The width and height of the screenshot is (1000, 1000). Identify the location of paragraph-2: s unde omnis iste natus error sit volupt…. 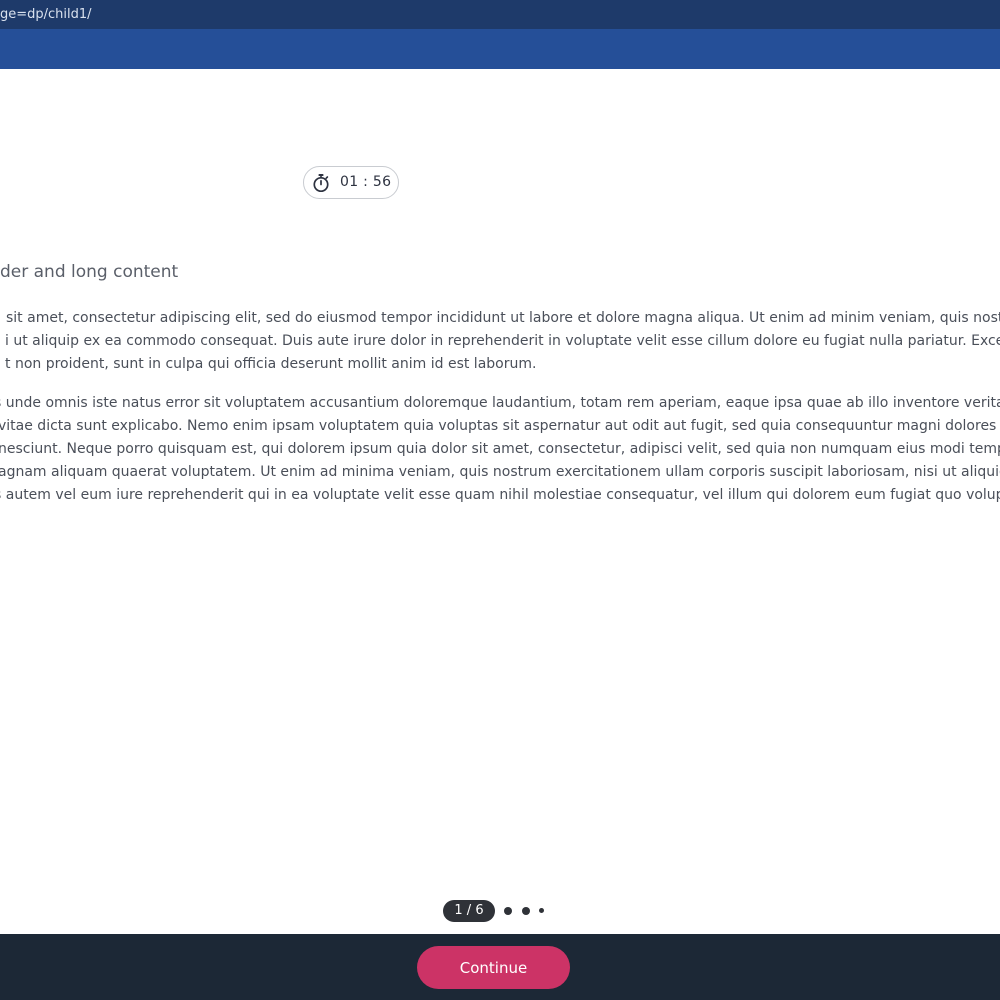
(500, 449).